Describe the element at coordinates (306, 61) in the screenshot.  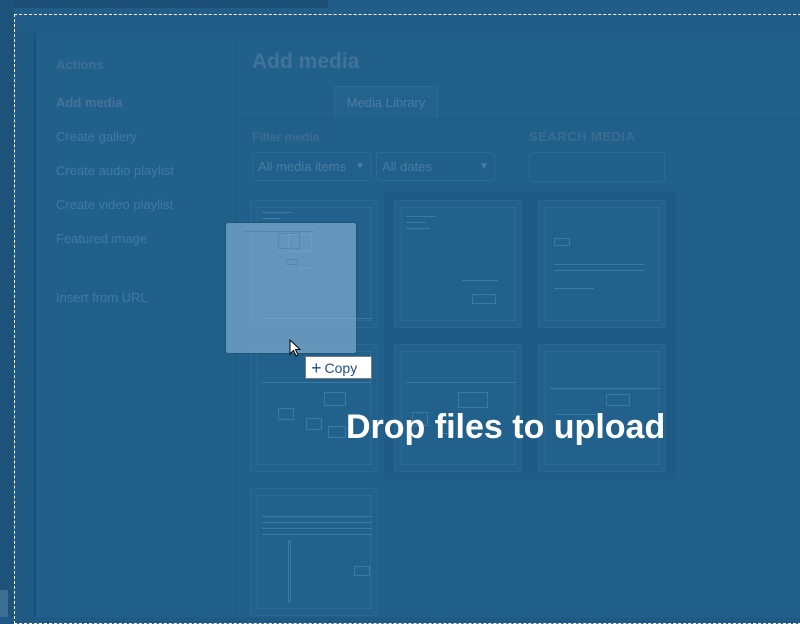
I see `page-title: Add media` at that location.